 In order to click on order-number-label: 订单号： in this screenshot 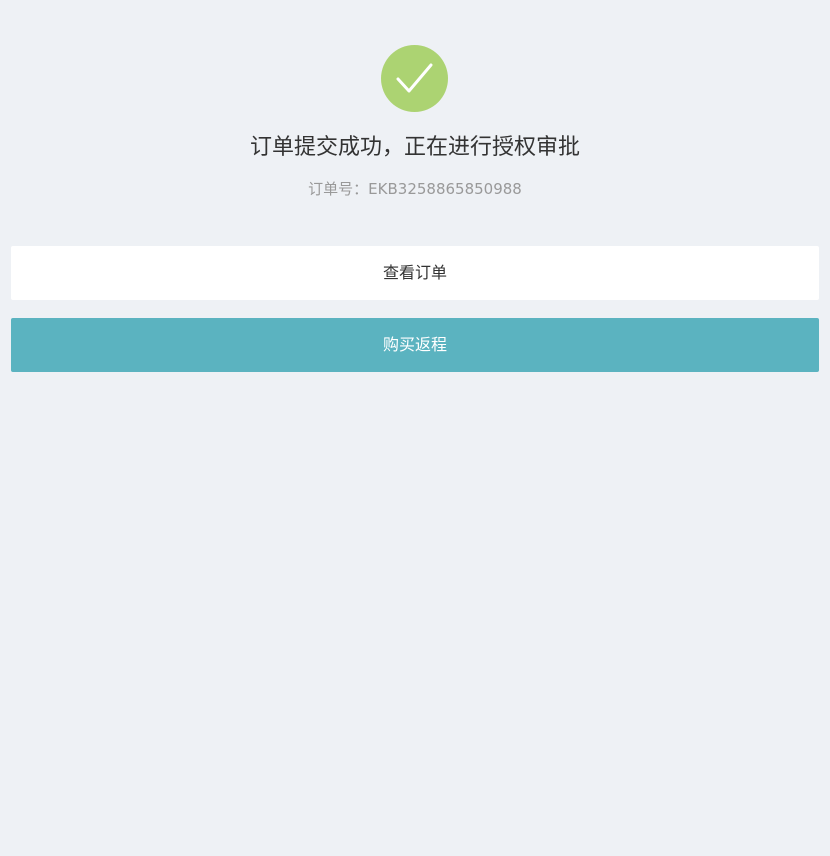, I will do `click(338, 189)`.